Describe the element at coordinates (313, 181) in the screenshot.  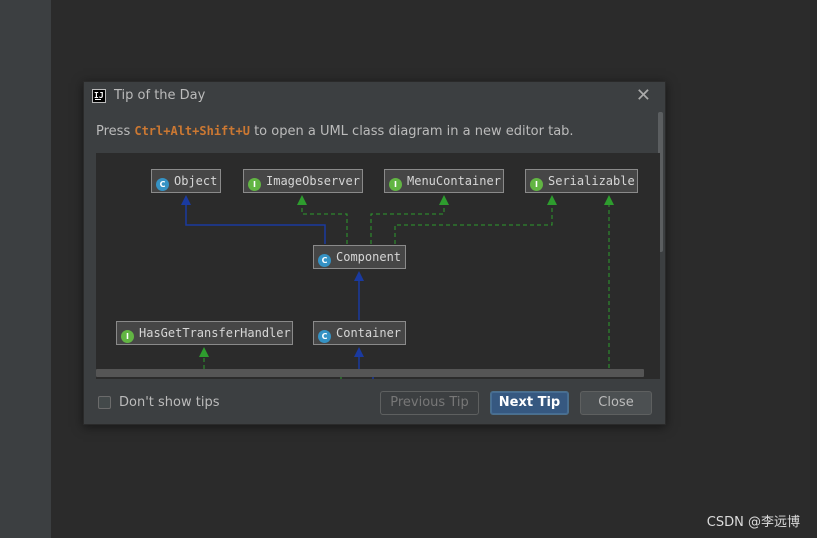
I see `node-label: ImageObserver` at that location.